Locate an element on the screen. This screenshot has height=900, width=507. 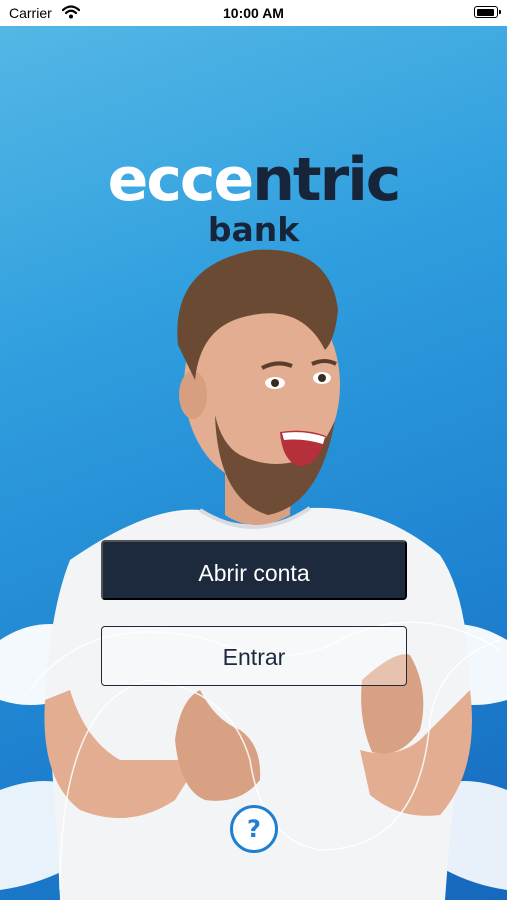
question-mark-icon: ? is located at coordinates (254, 829).